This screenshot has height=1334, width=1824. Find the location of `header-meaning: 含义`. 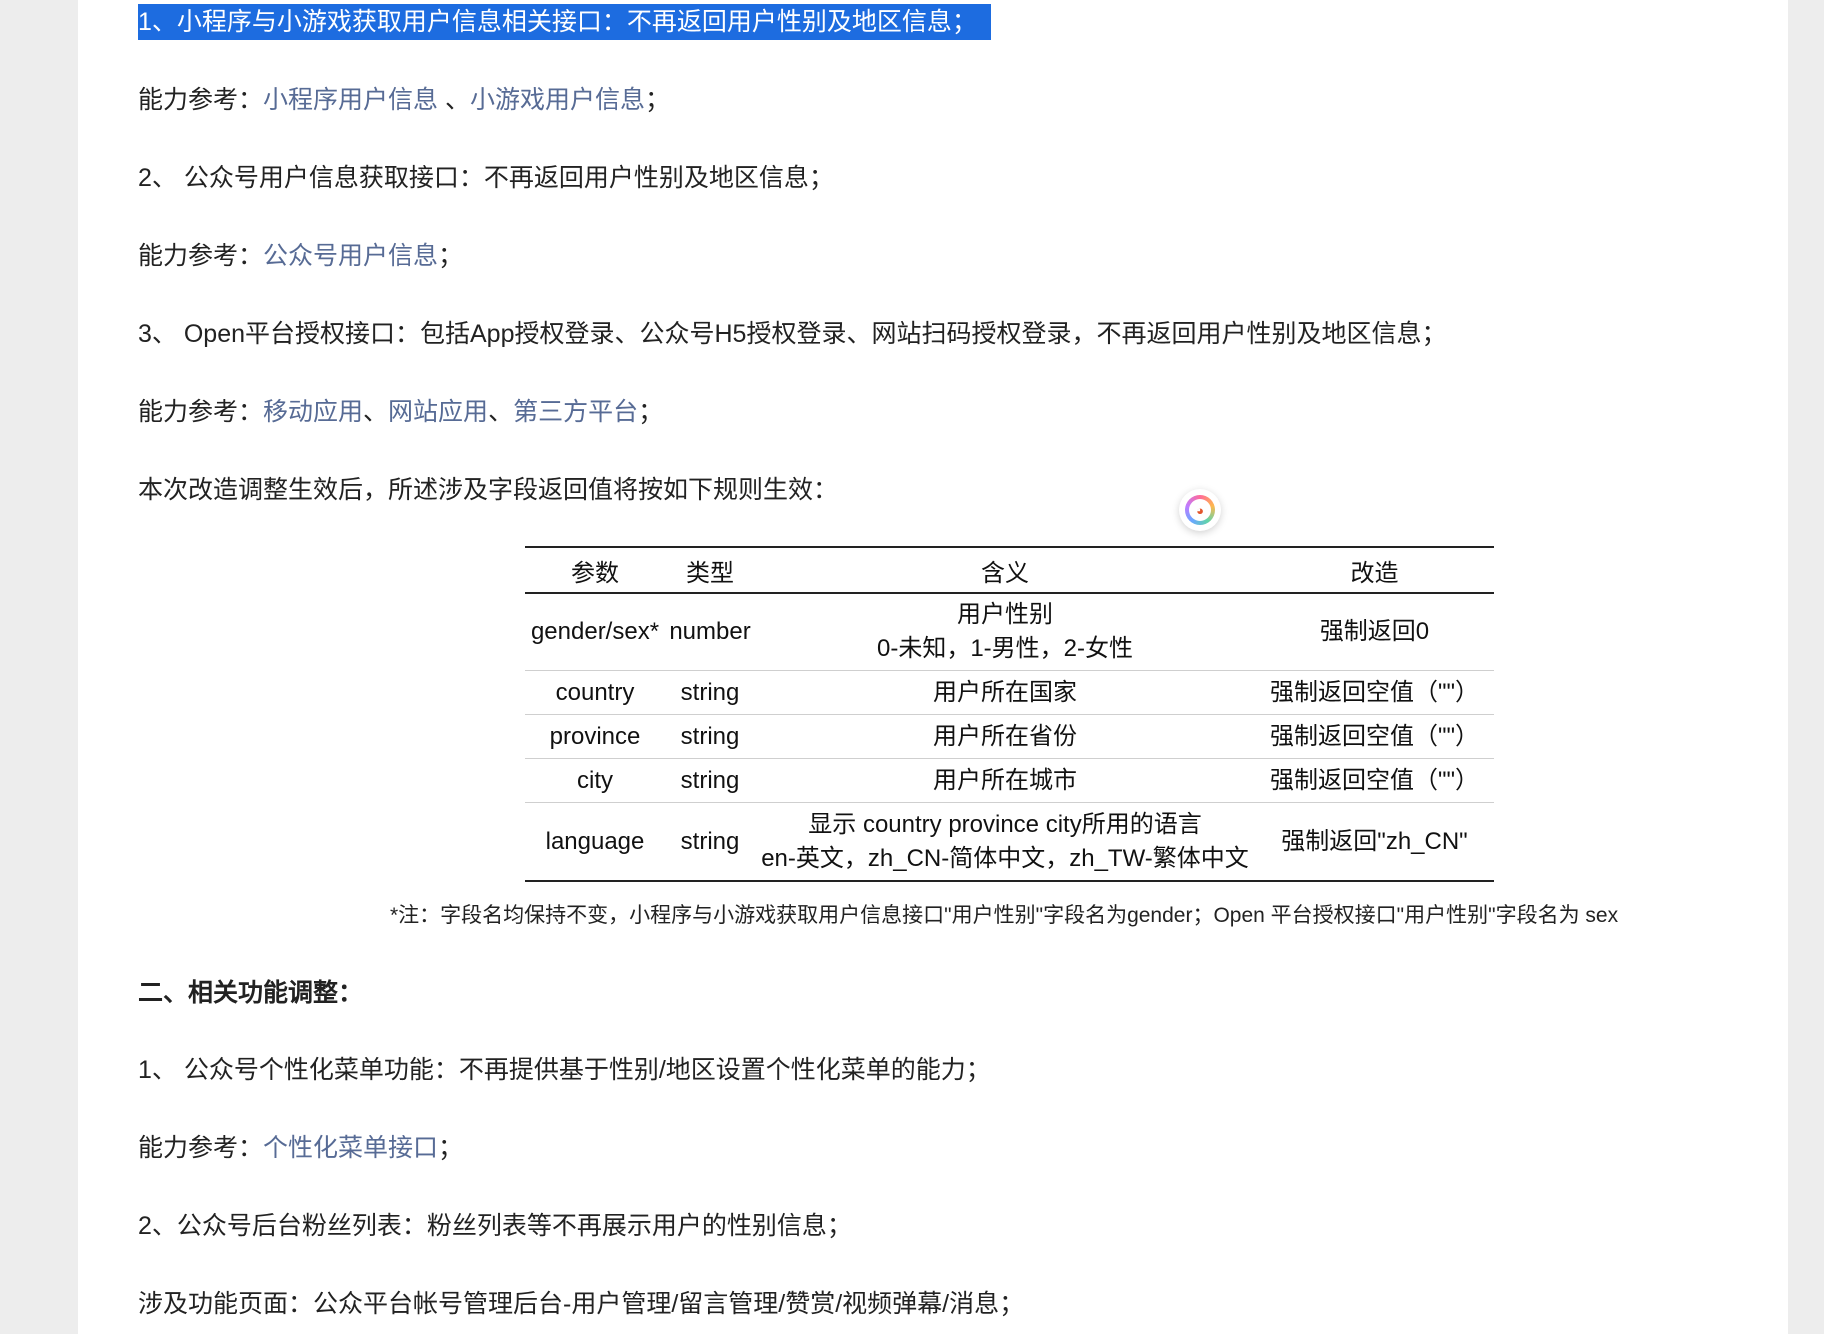

header-meaning: 含义 is located at coordinates (1005, 570).